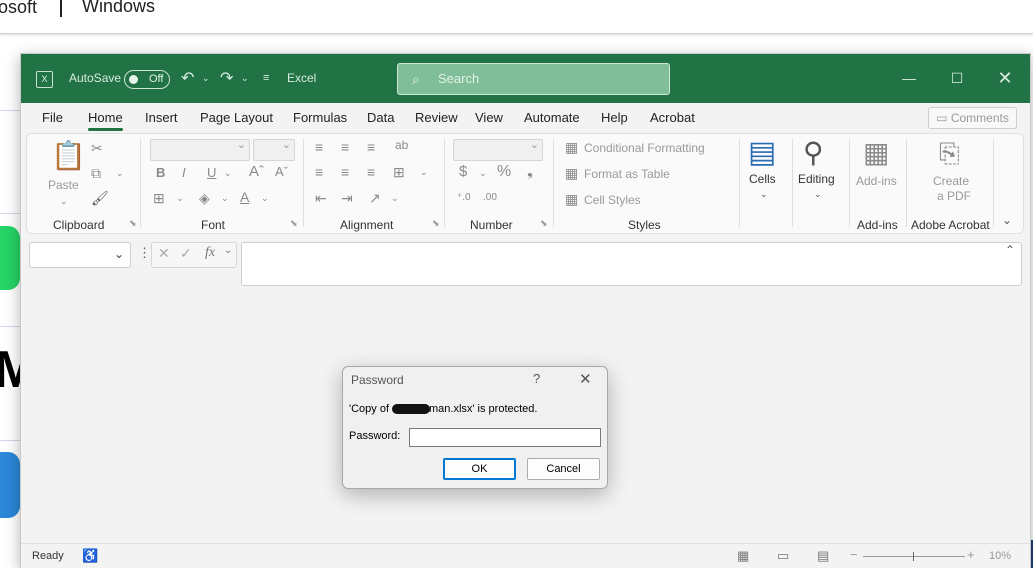 This screenshot has height=568, width=1033. I want to click on cell-styles-label: Cell Styles, so click(612, 200).